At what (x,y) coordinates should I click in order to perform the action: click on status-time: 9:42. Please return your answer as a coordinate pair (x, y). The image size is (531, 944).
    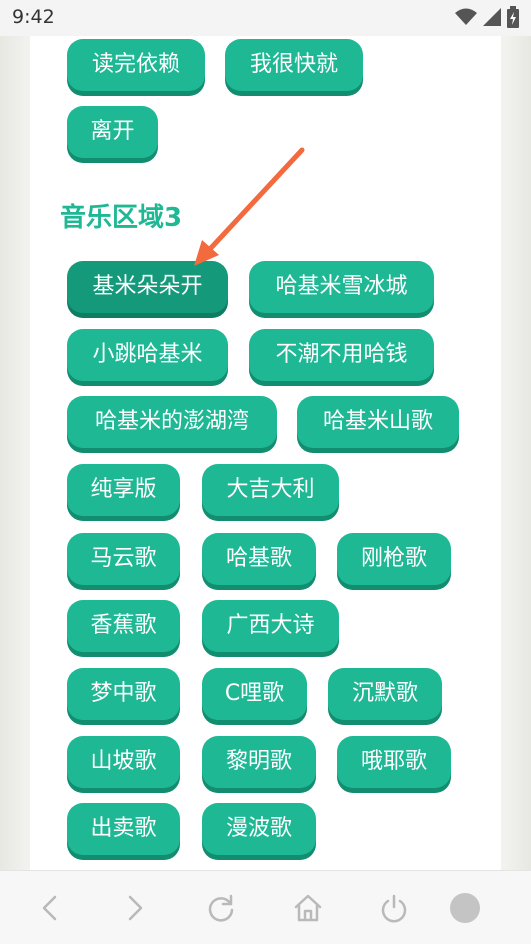
    Looking at the image, I should click on (33, 17).